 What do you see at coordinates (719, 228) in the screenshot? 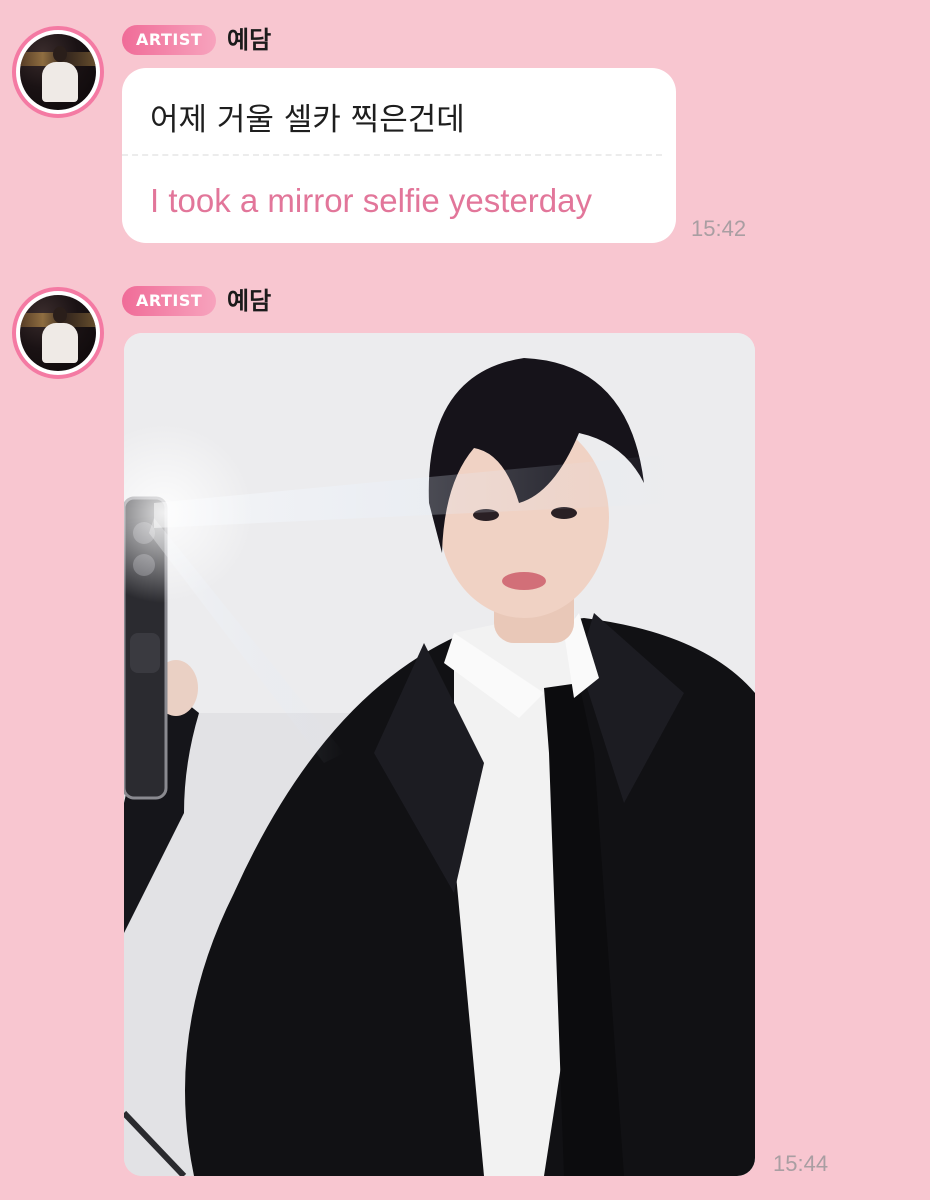
I see `message-timestamp: 15:42` at bounding box center [719, 228].